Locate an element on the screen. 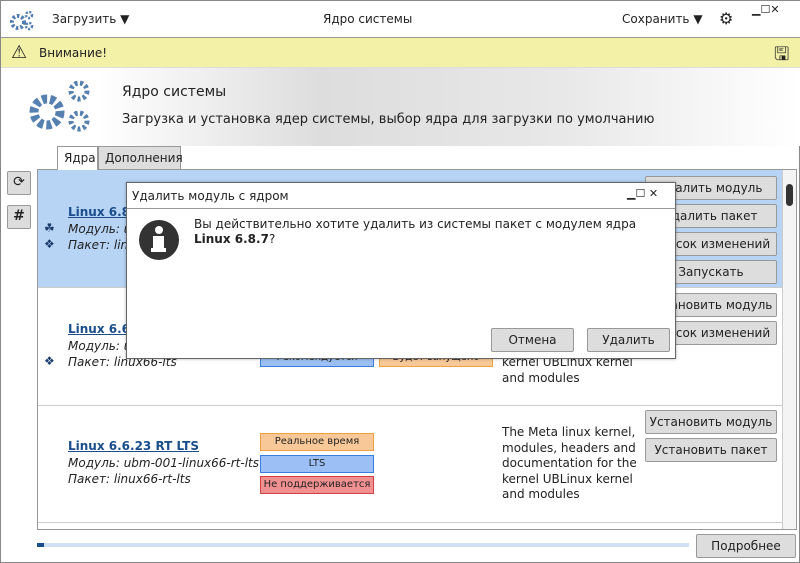 Image resolution: width=800 pixels, height=563 pixels. hash-icon: # is located at coordinates (19, 216).